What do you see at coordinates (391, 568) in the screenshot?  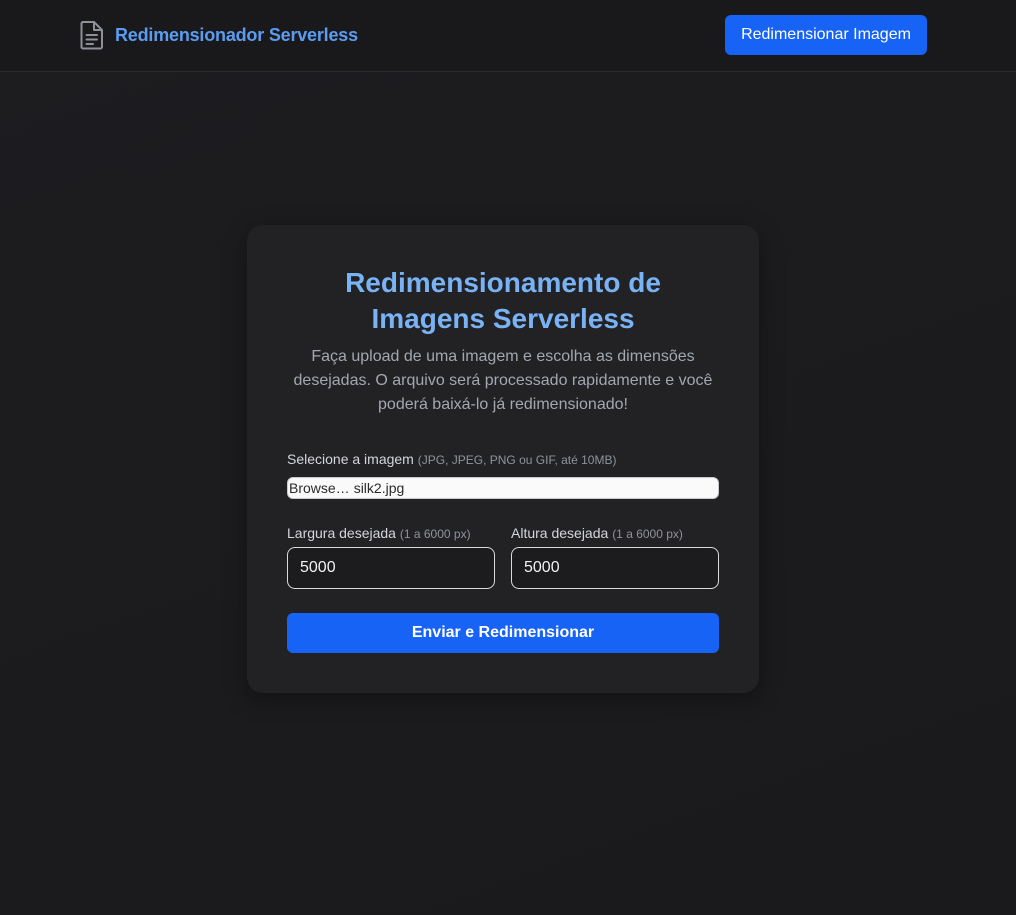 I see `width-input` at bounding box center [391, 568].